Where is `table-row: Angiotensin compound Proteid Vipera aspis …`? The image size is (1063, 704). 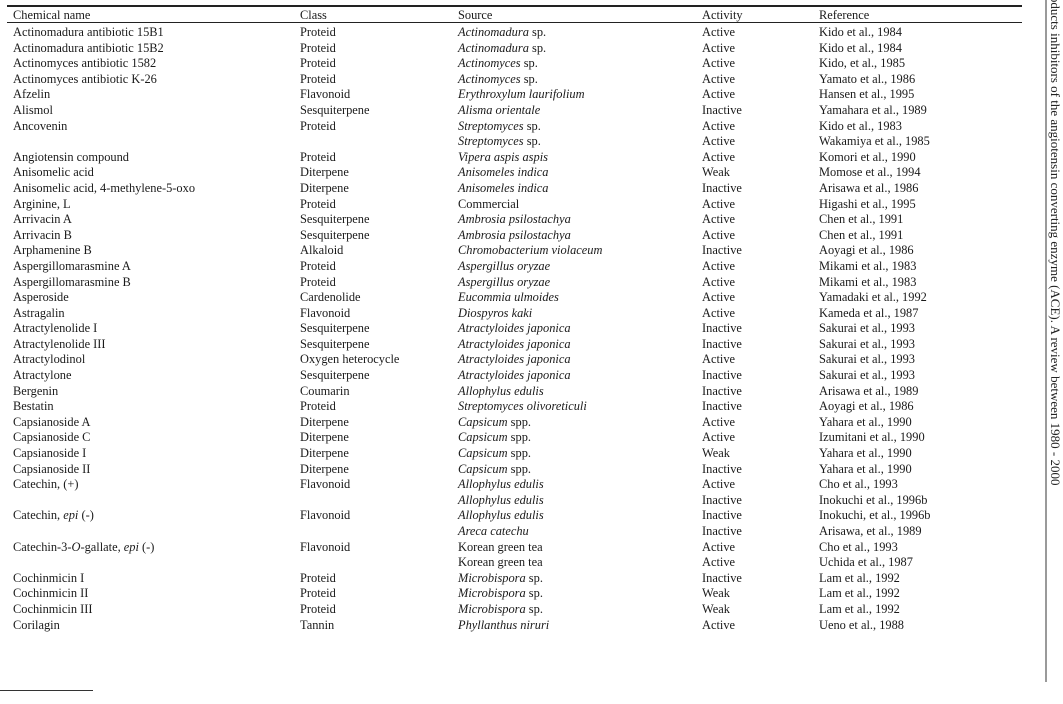
table-row: Angiotensin compound Proteid Vipera aspis … is located at coordinates (514, 158).